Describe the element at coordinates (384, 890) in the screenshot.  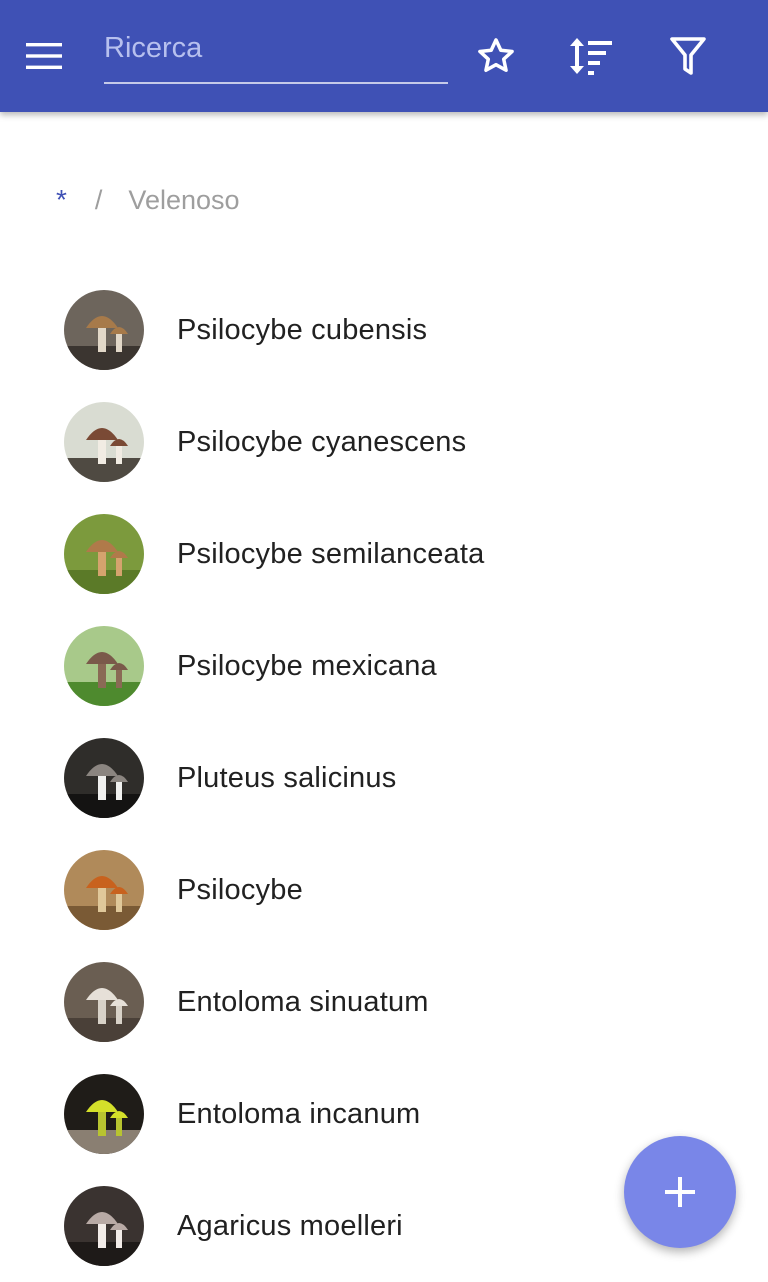
I see `list-item: Psilocybe` at that location.